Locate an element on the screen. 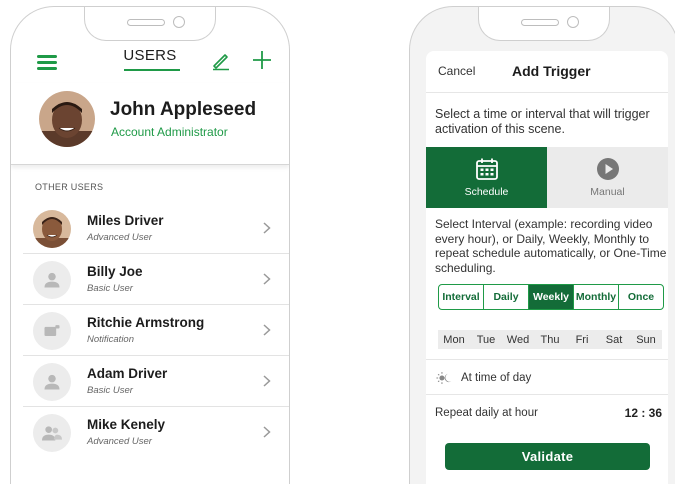 The image size is (675, 484). mode-tabs: Schedule Manual is located at coordinates (547, 177).